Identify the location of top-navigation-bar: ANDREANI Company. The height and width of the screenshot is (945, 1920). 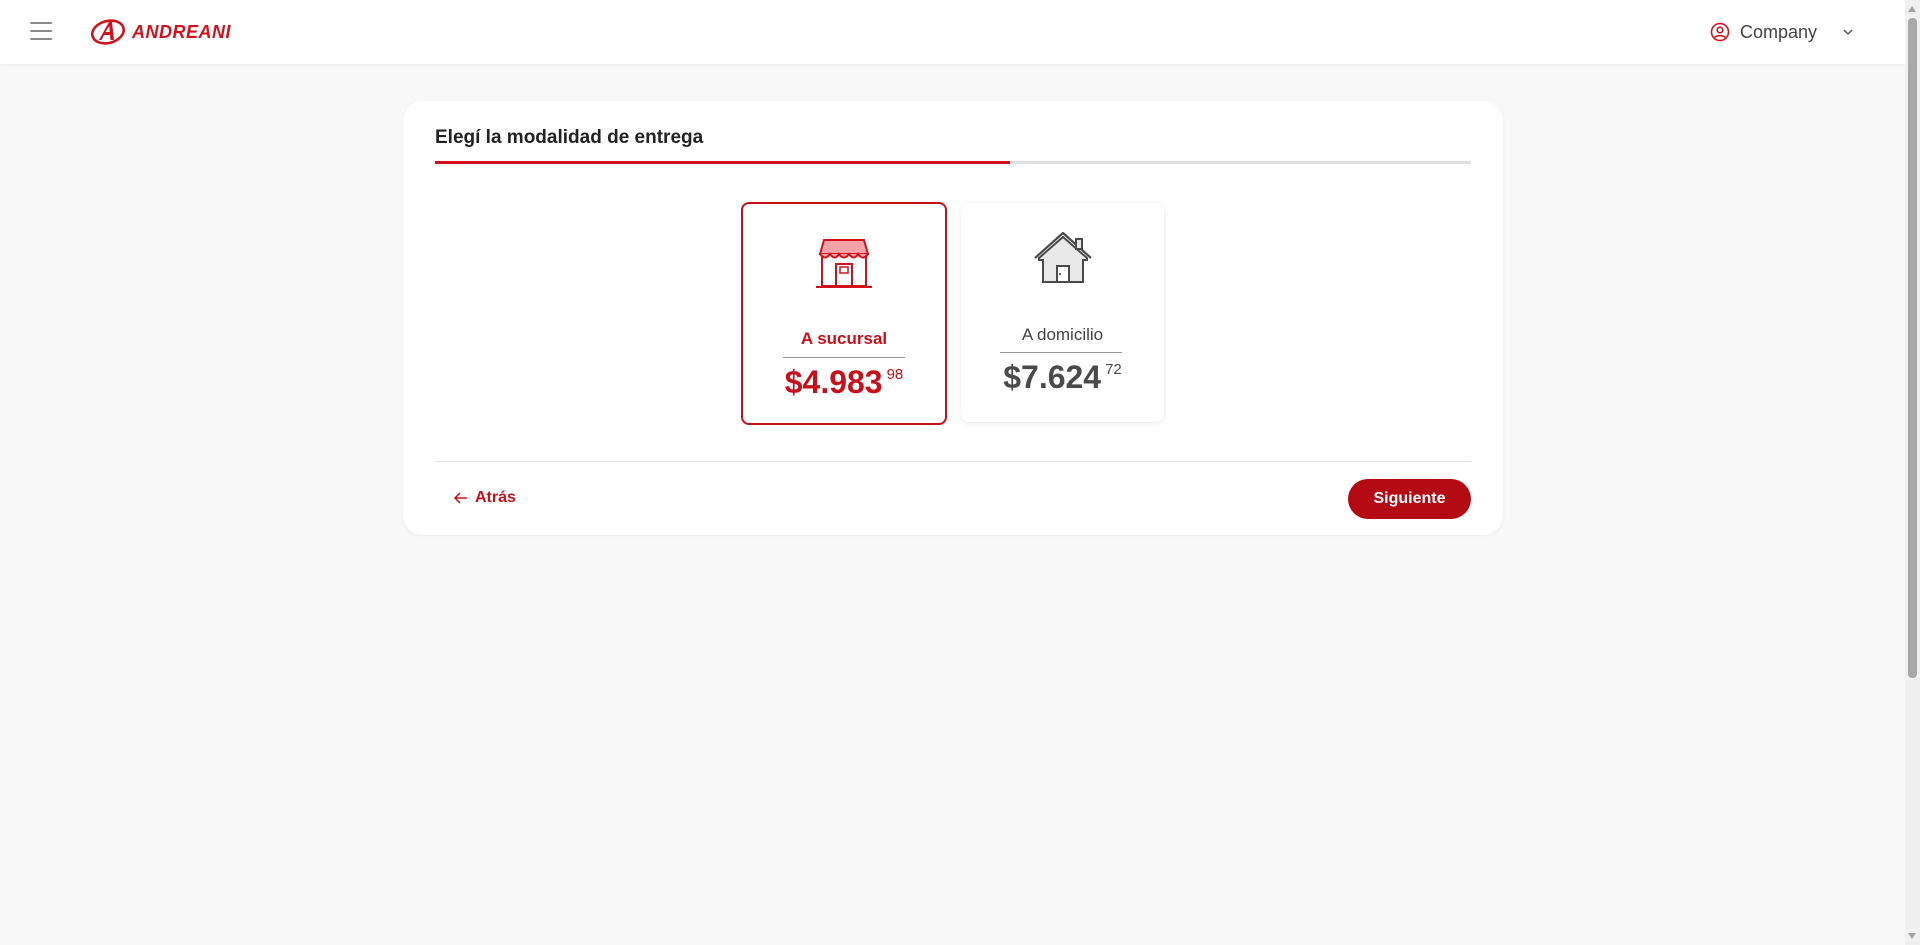
(952, 32).